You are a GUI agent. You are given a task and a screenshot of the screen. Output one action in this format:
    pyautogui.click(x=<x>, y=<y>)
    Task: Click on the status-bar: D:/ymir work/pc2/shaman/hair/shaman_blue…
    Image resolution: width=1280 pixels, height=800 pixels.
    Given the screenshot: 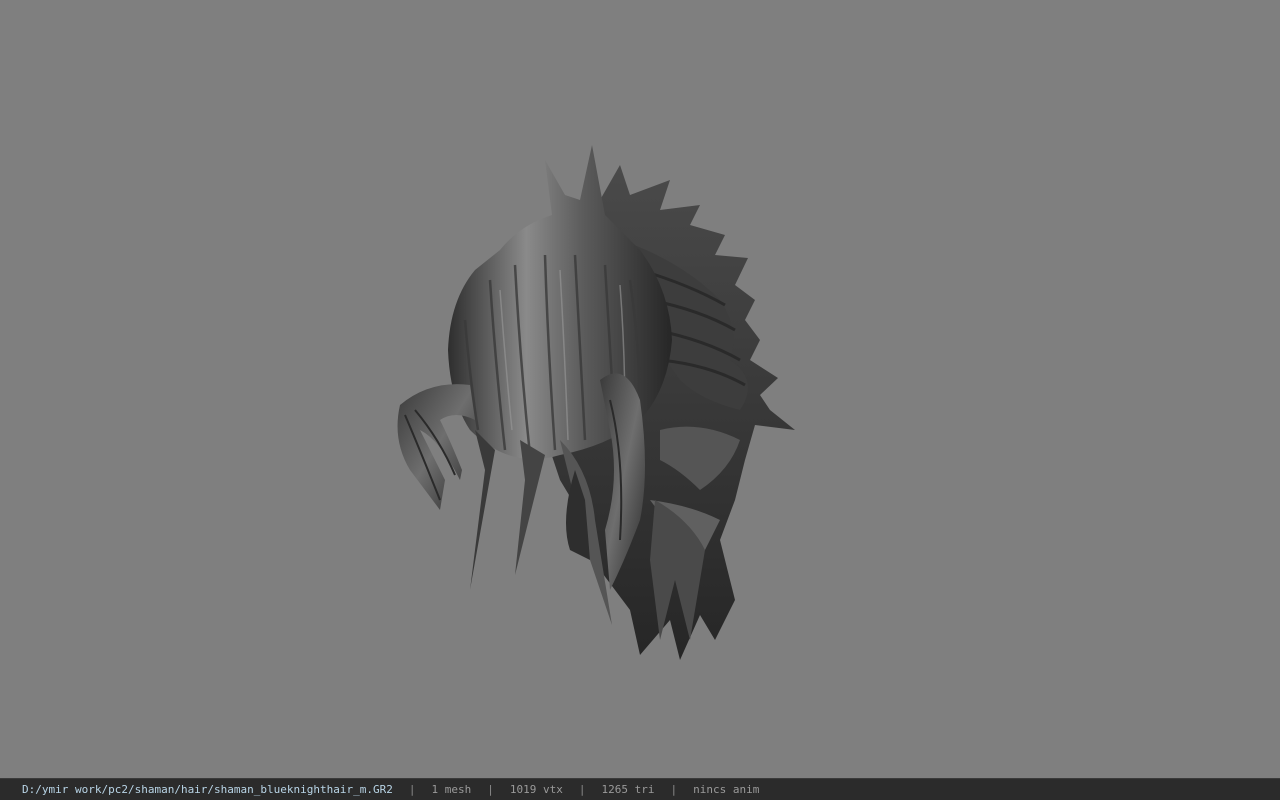 What is the action you would take?
    pyautogui.click(x=640, y=789)
    